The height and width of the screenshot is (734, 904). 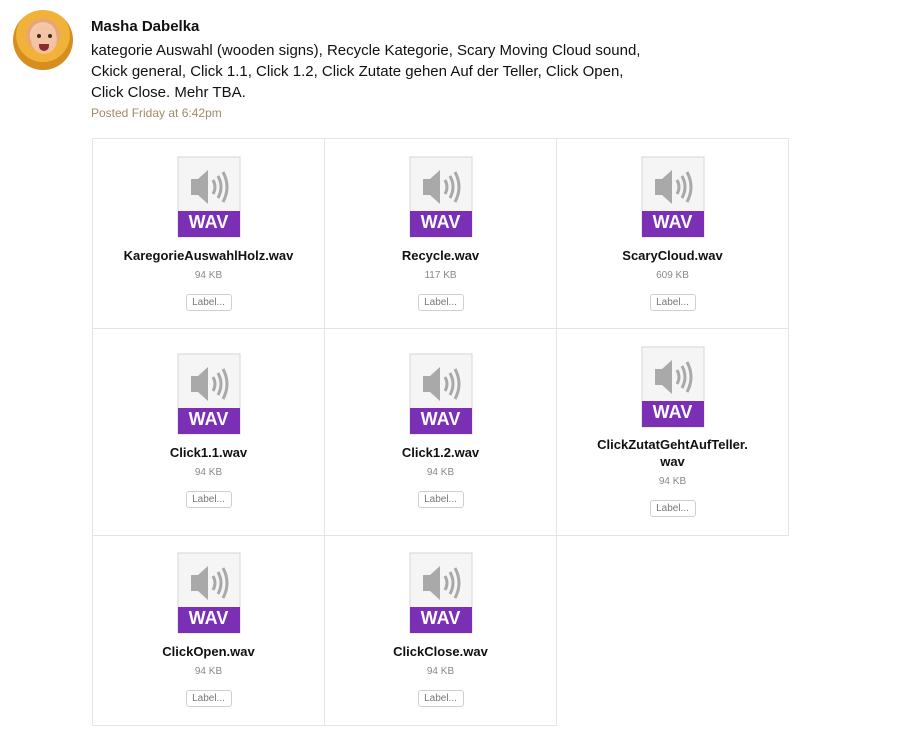 I want to click on file-name: ClickOpen.wav, so click(x=208, y=651).